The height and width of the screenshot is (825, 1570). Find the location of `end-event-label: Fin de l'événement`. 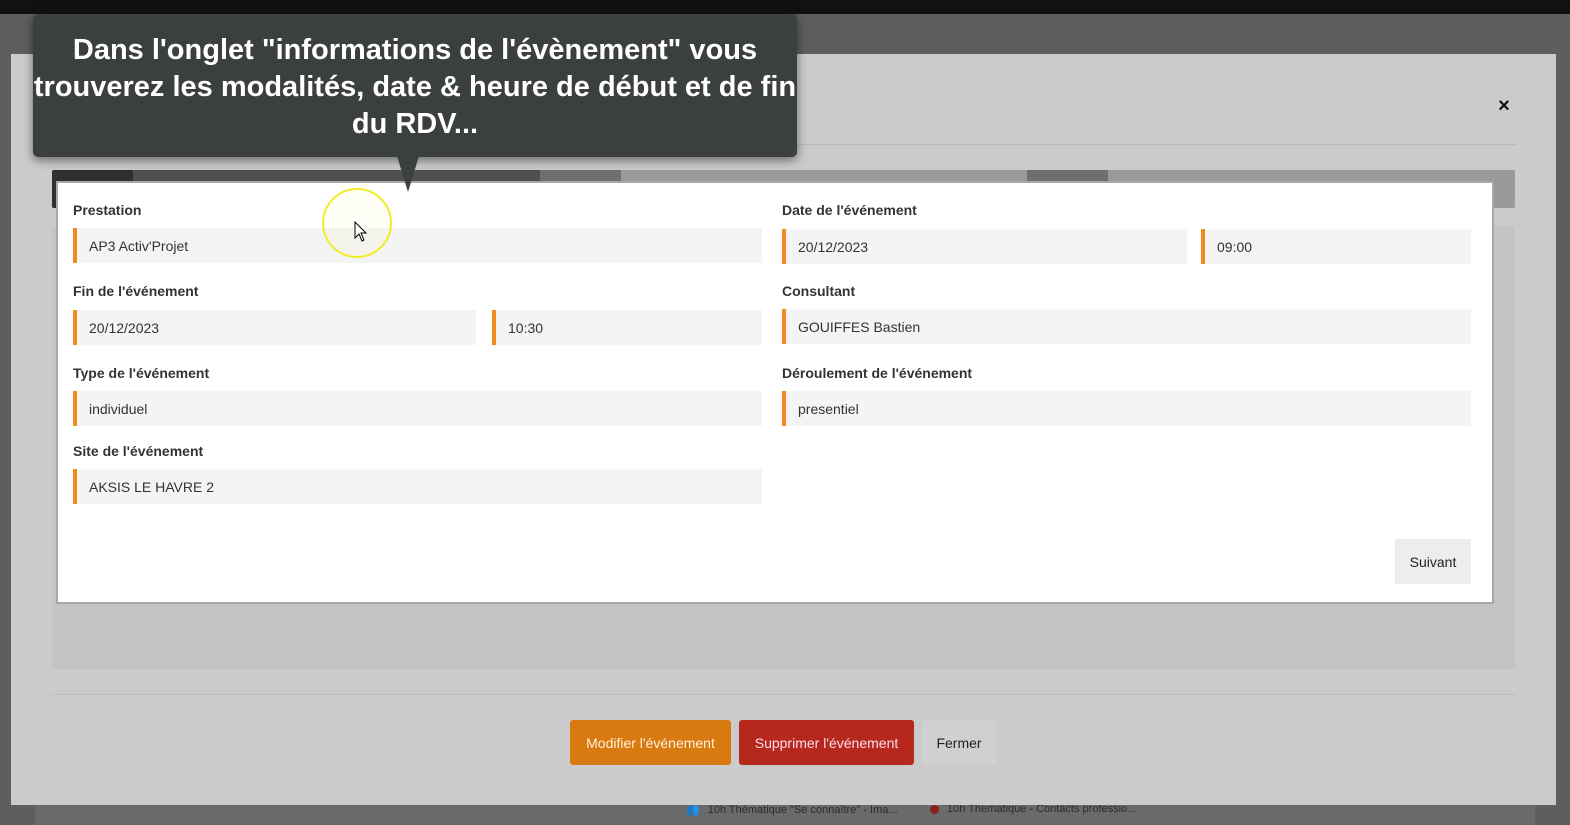

end-event-label: Fin de l'événement is located at coordinates (136, 291).